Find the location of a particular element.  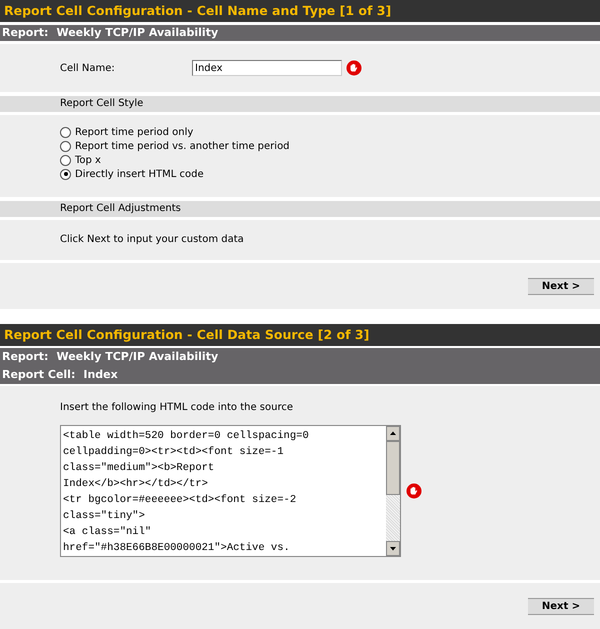

field-label: Cell Name: is located at coordinates (87, 68).